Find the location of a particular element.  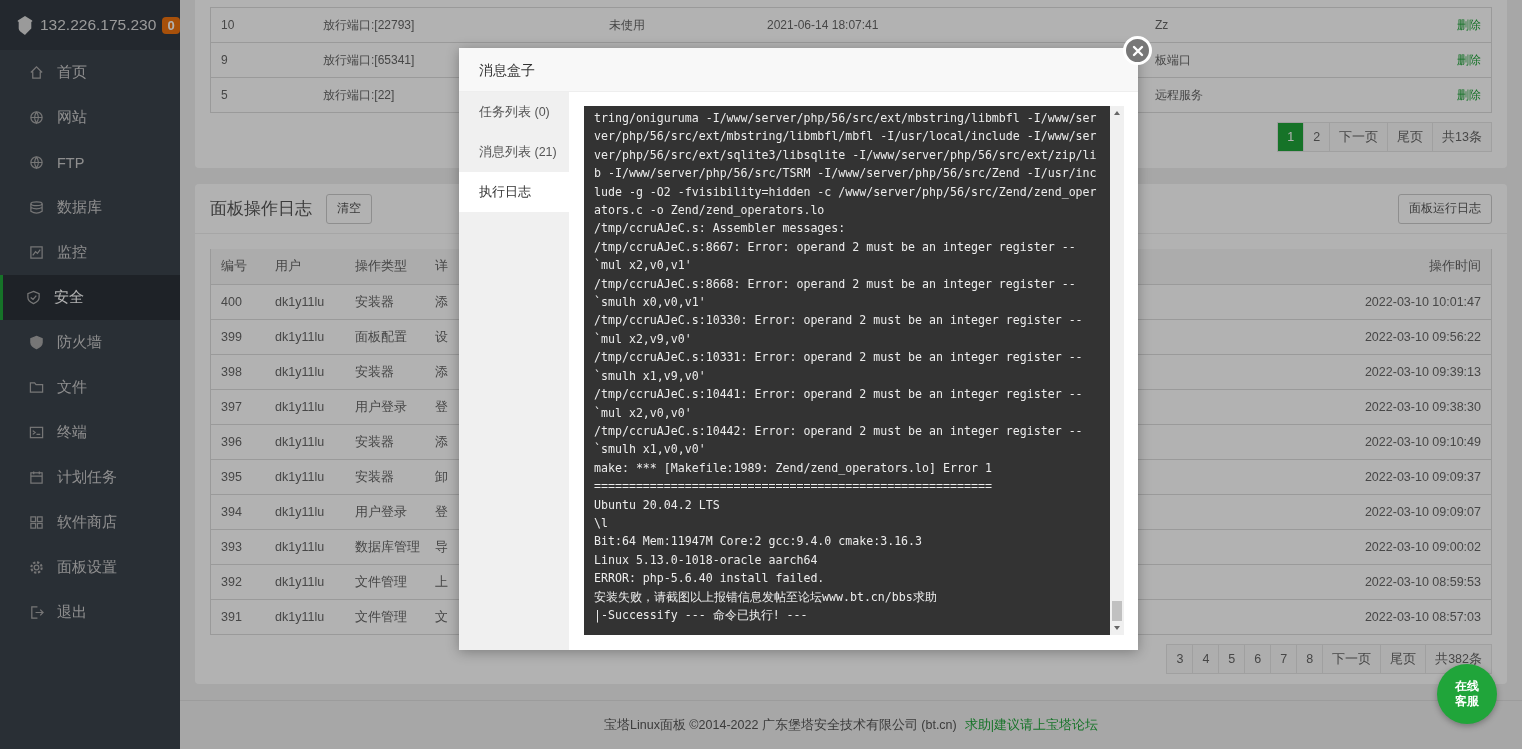

forum-link: 求助|建议请上宝塔论坛 is located at coordinates (1031, 725).